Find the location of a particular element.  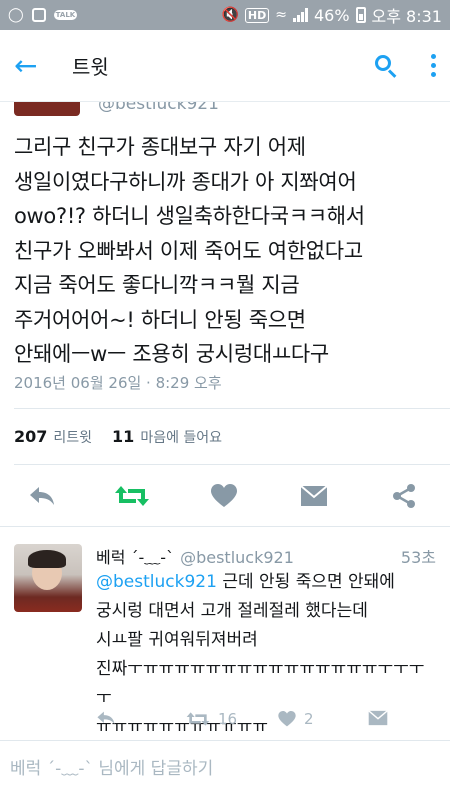

clock: 오후 8:31 is located at coordinates (406, 16).